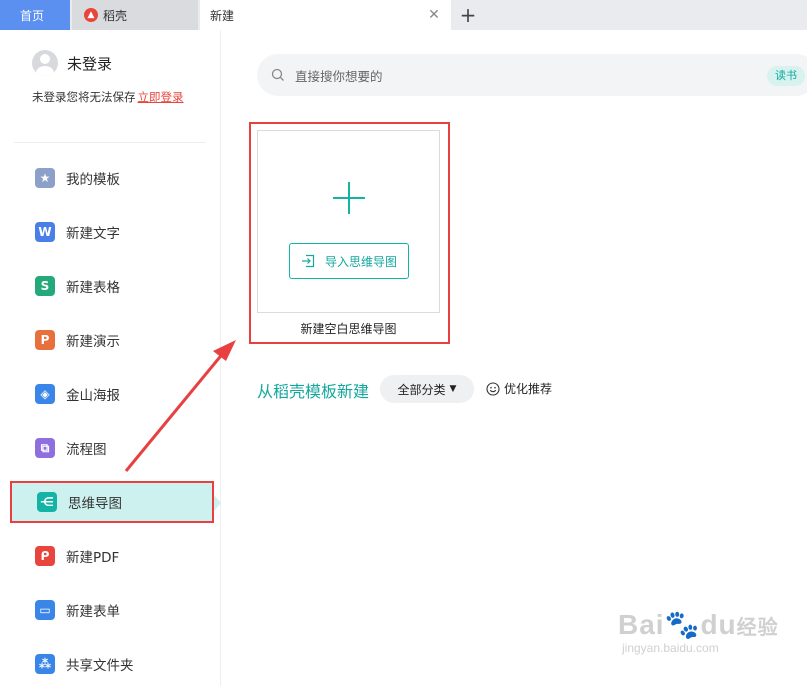 This screenshot has width=807, height=686. Describe the element at coordinates (135, 15) in the screenshot. I see `tab-daoke: ▲ 稻壳` at that location.